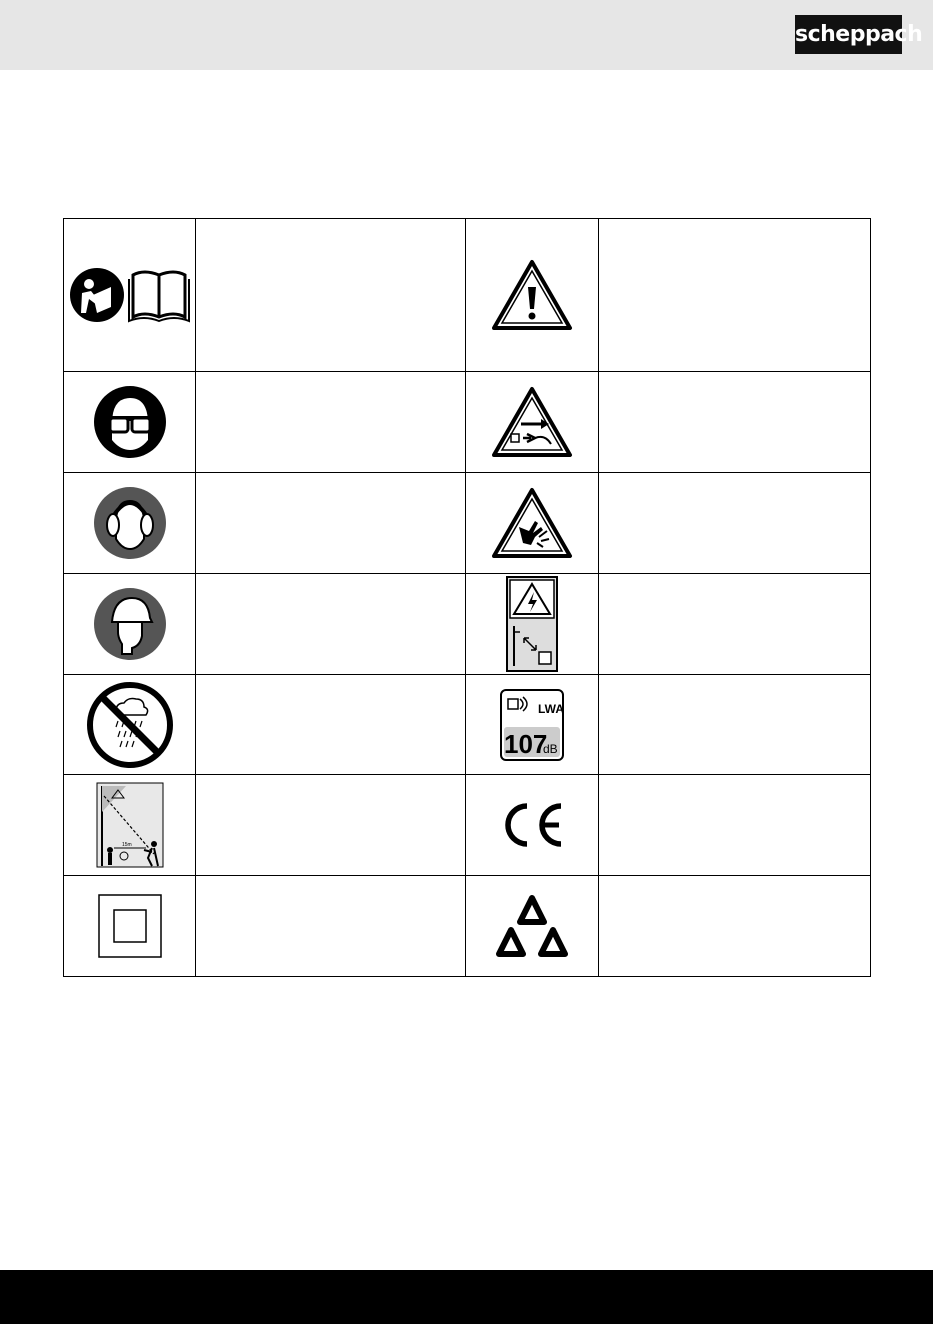 This screenshot has height=1324, width=933. I want to click on symbol-cell: 15m, so click(129, 825).